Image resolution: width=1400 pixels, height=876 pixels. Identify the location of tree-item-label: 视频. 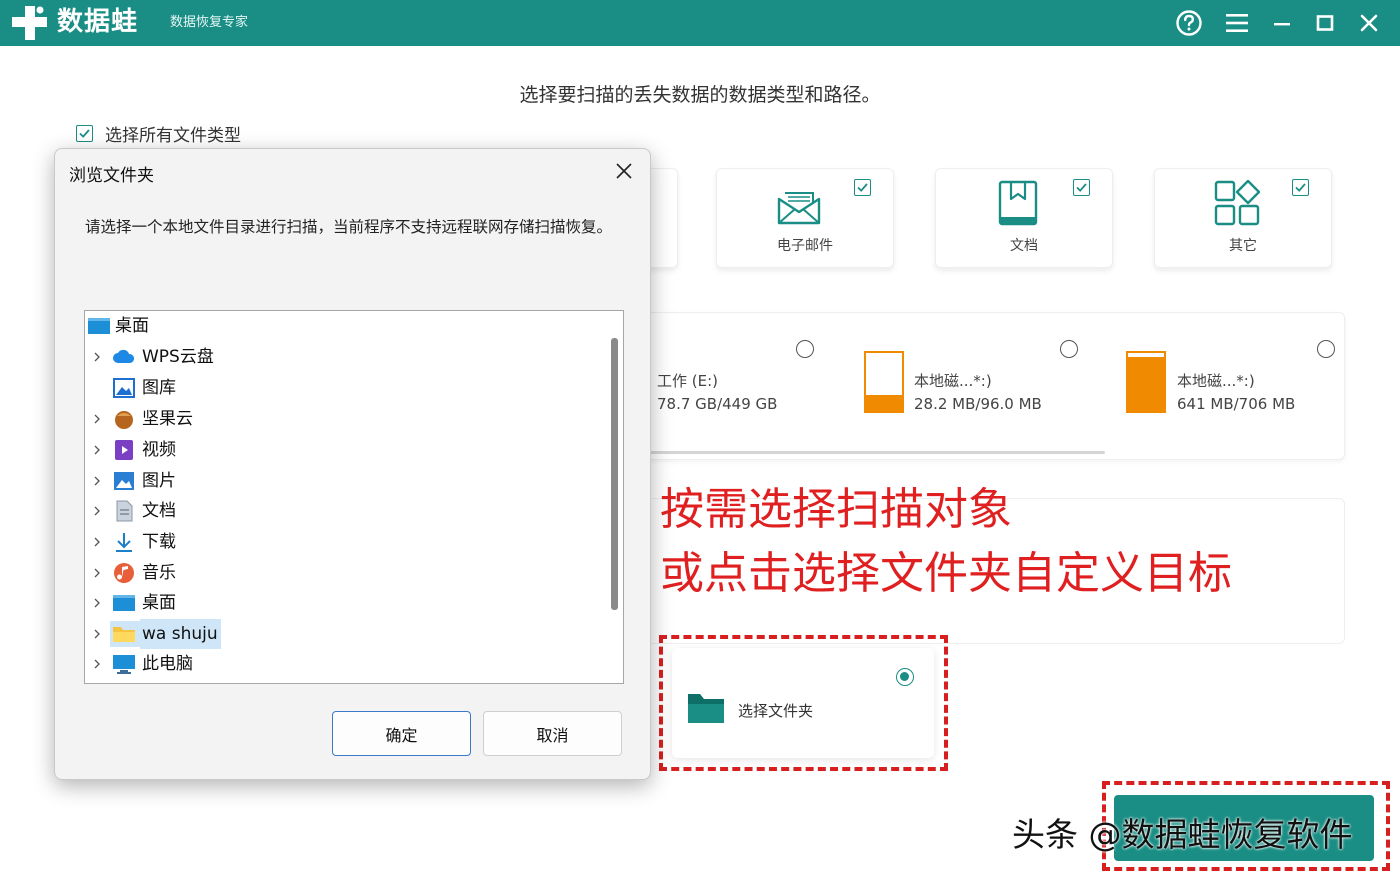
(159, 450).